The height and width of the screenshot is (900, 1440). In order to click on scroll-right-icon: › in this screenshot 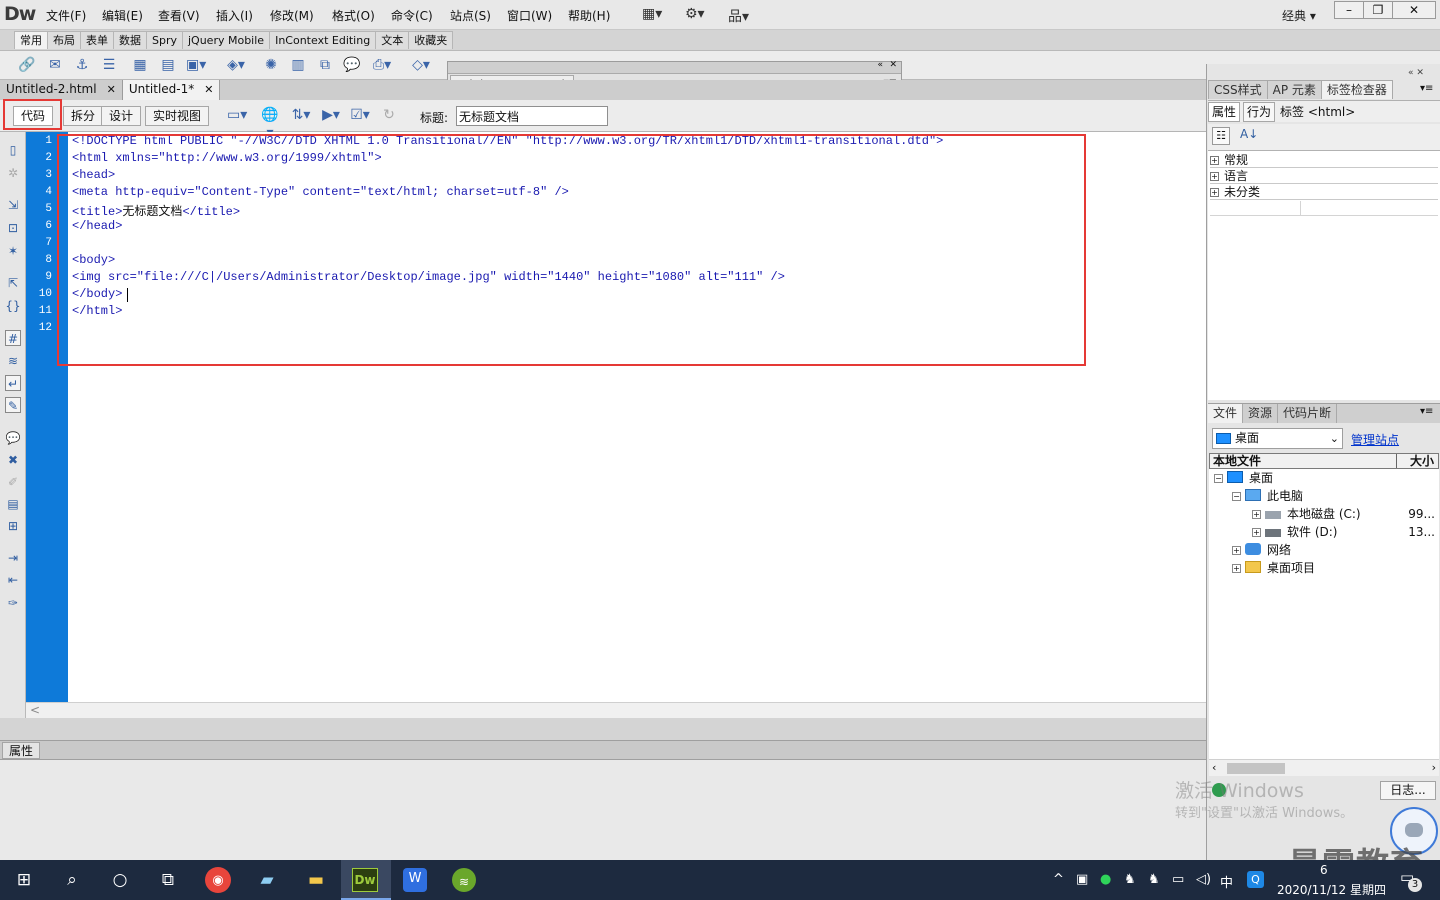, I will do `click(1434, 767)`.